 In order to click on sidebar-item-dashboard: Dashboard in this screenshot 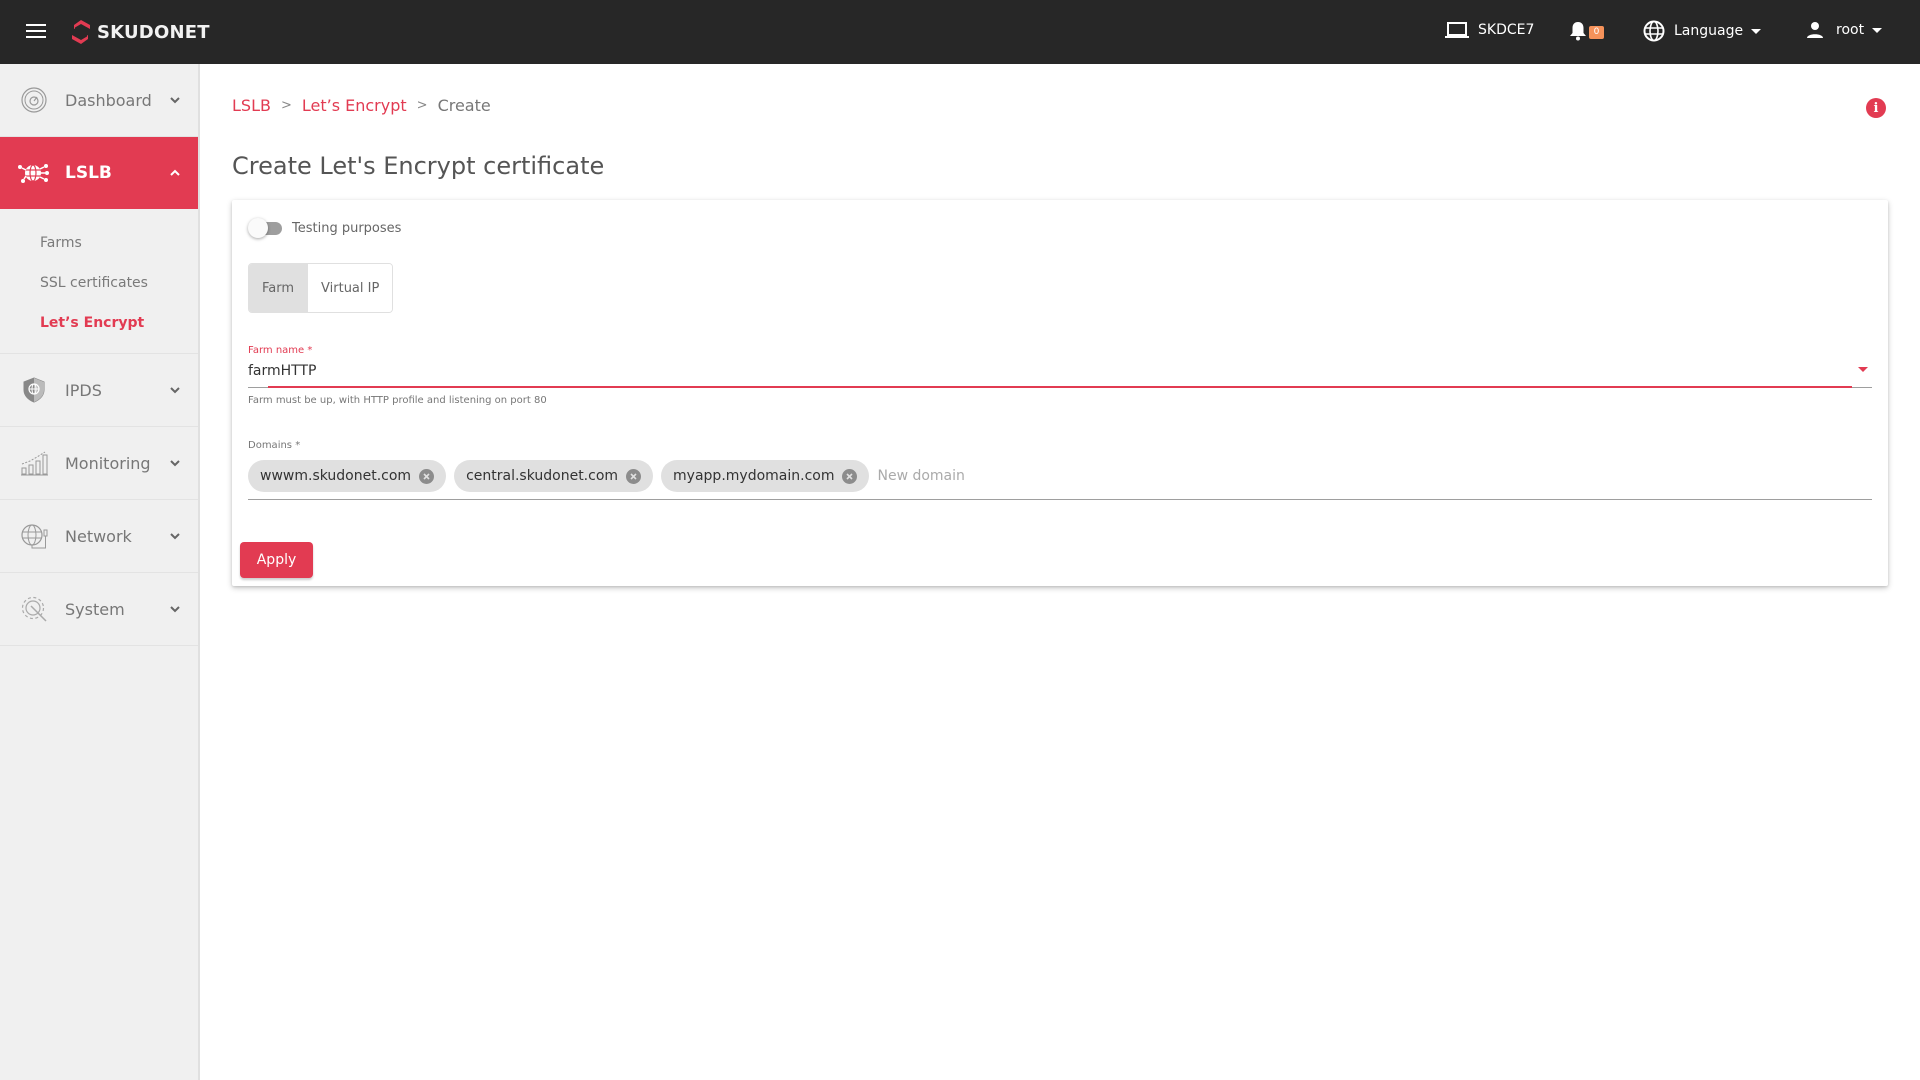, I will do `click(99, 100)`.